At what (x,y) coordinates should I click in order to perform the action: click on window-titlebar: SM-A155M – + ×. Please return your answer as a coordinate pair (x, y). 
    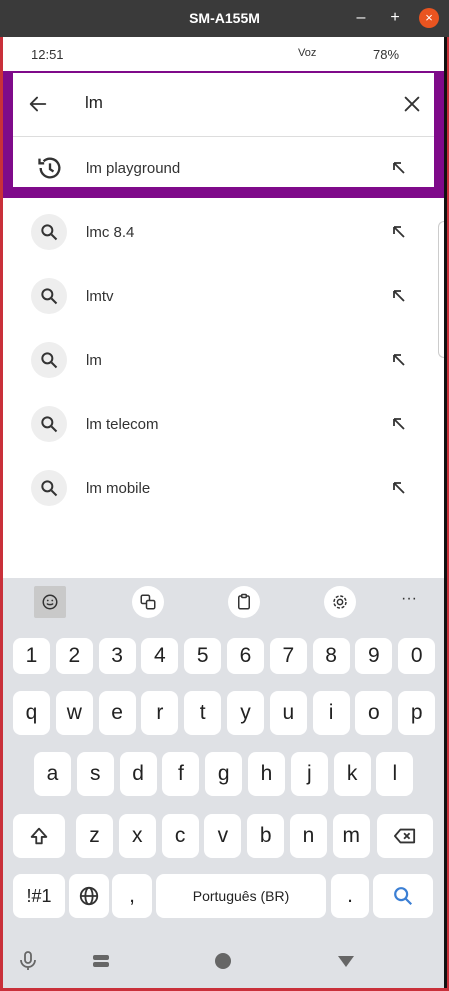
    Looking at the image, I should click on (224, 18).